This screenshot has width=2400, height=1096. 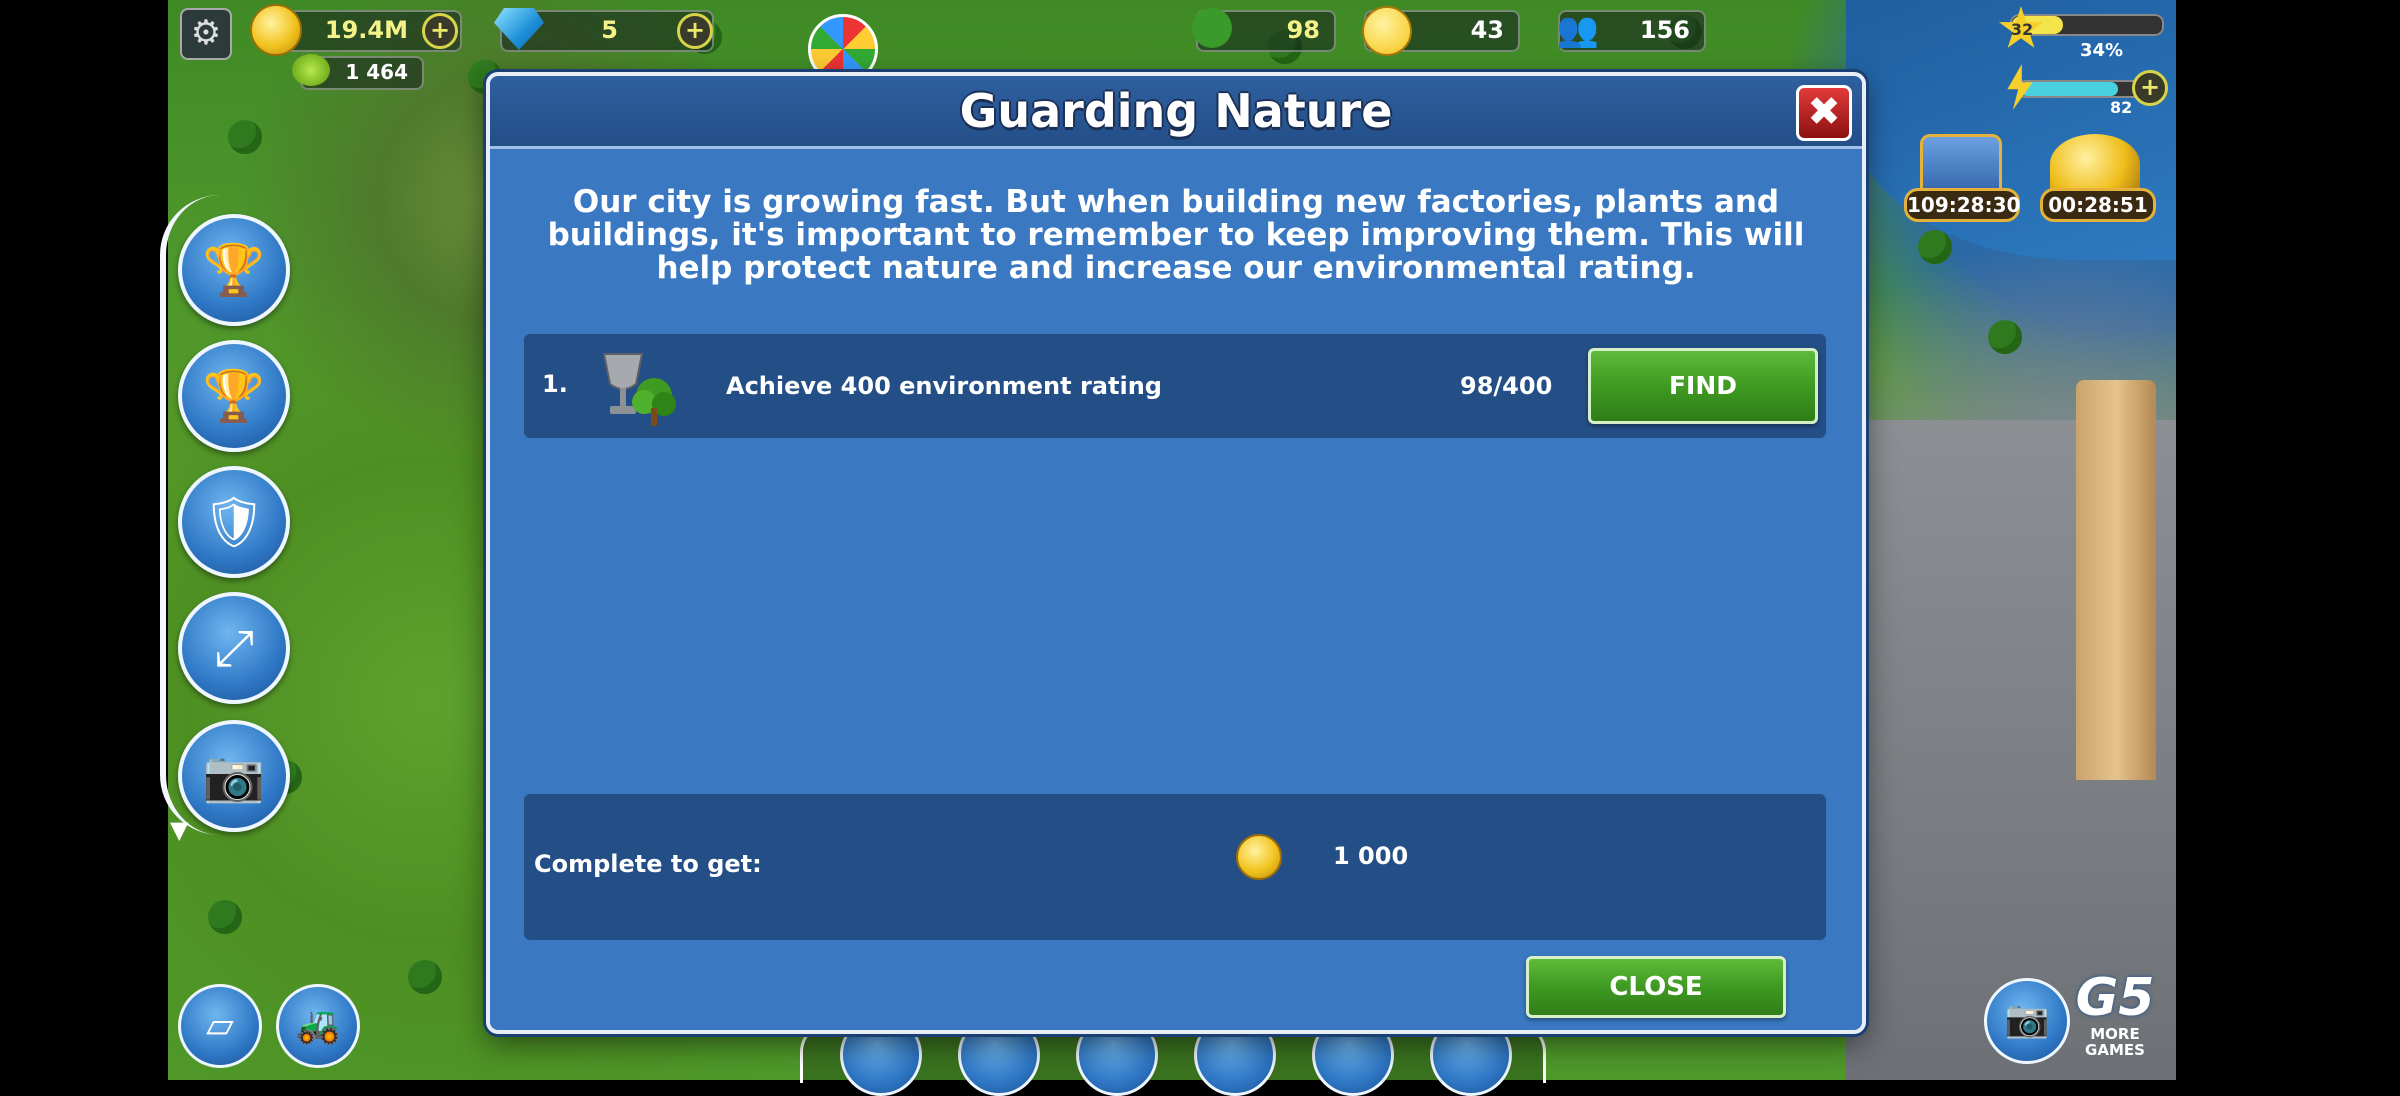 I want to click on close-button: CLOSE, so click(x=1656, y=987).